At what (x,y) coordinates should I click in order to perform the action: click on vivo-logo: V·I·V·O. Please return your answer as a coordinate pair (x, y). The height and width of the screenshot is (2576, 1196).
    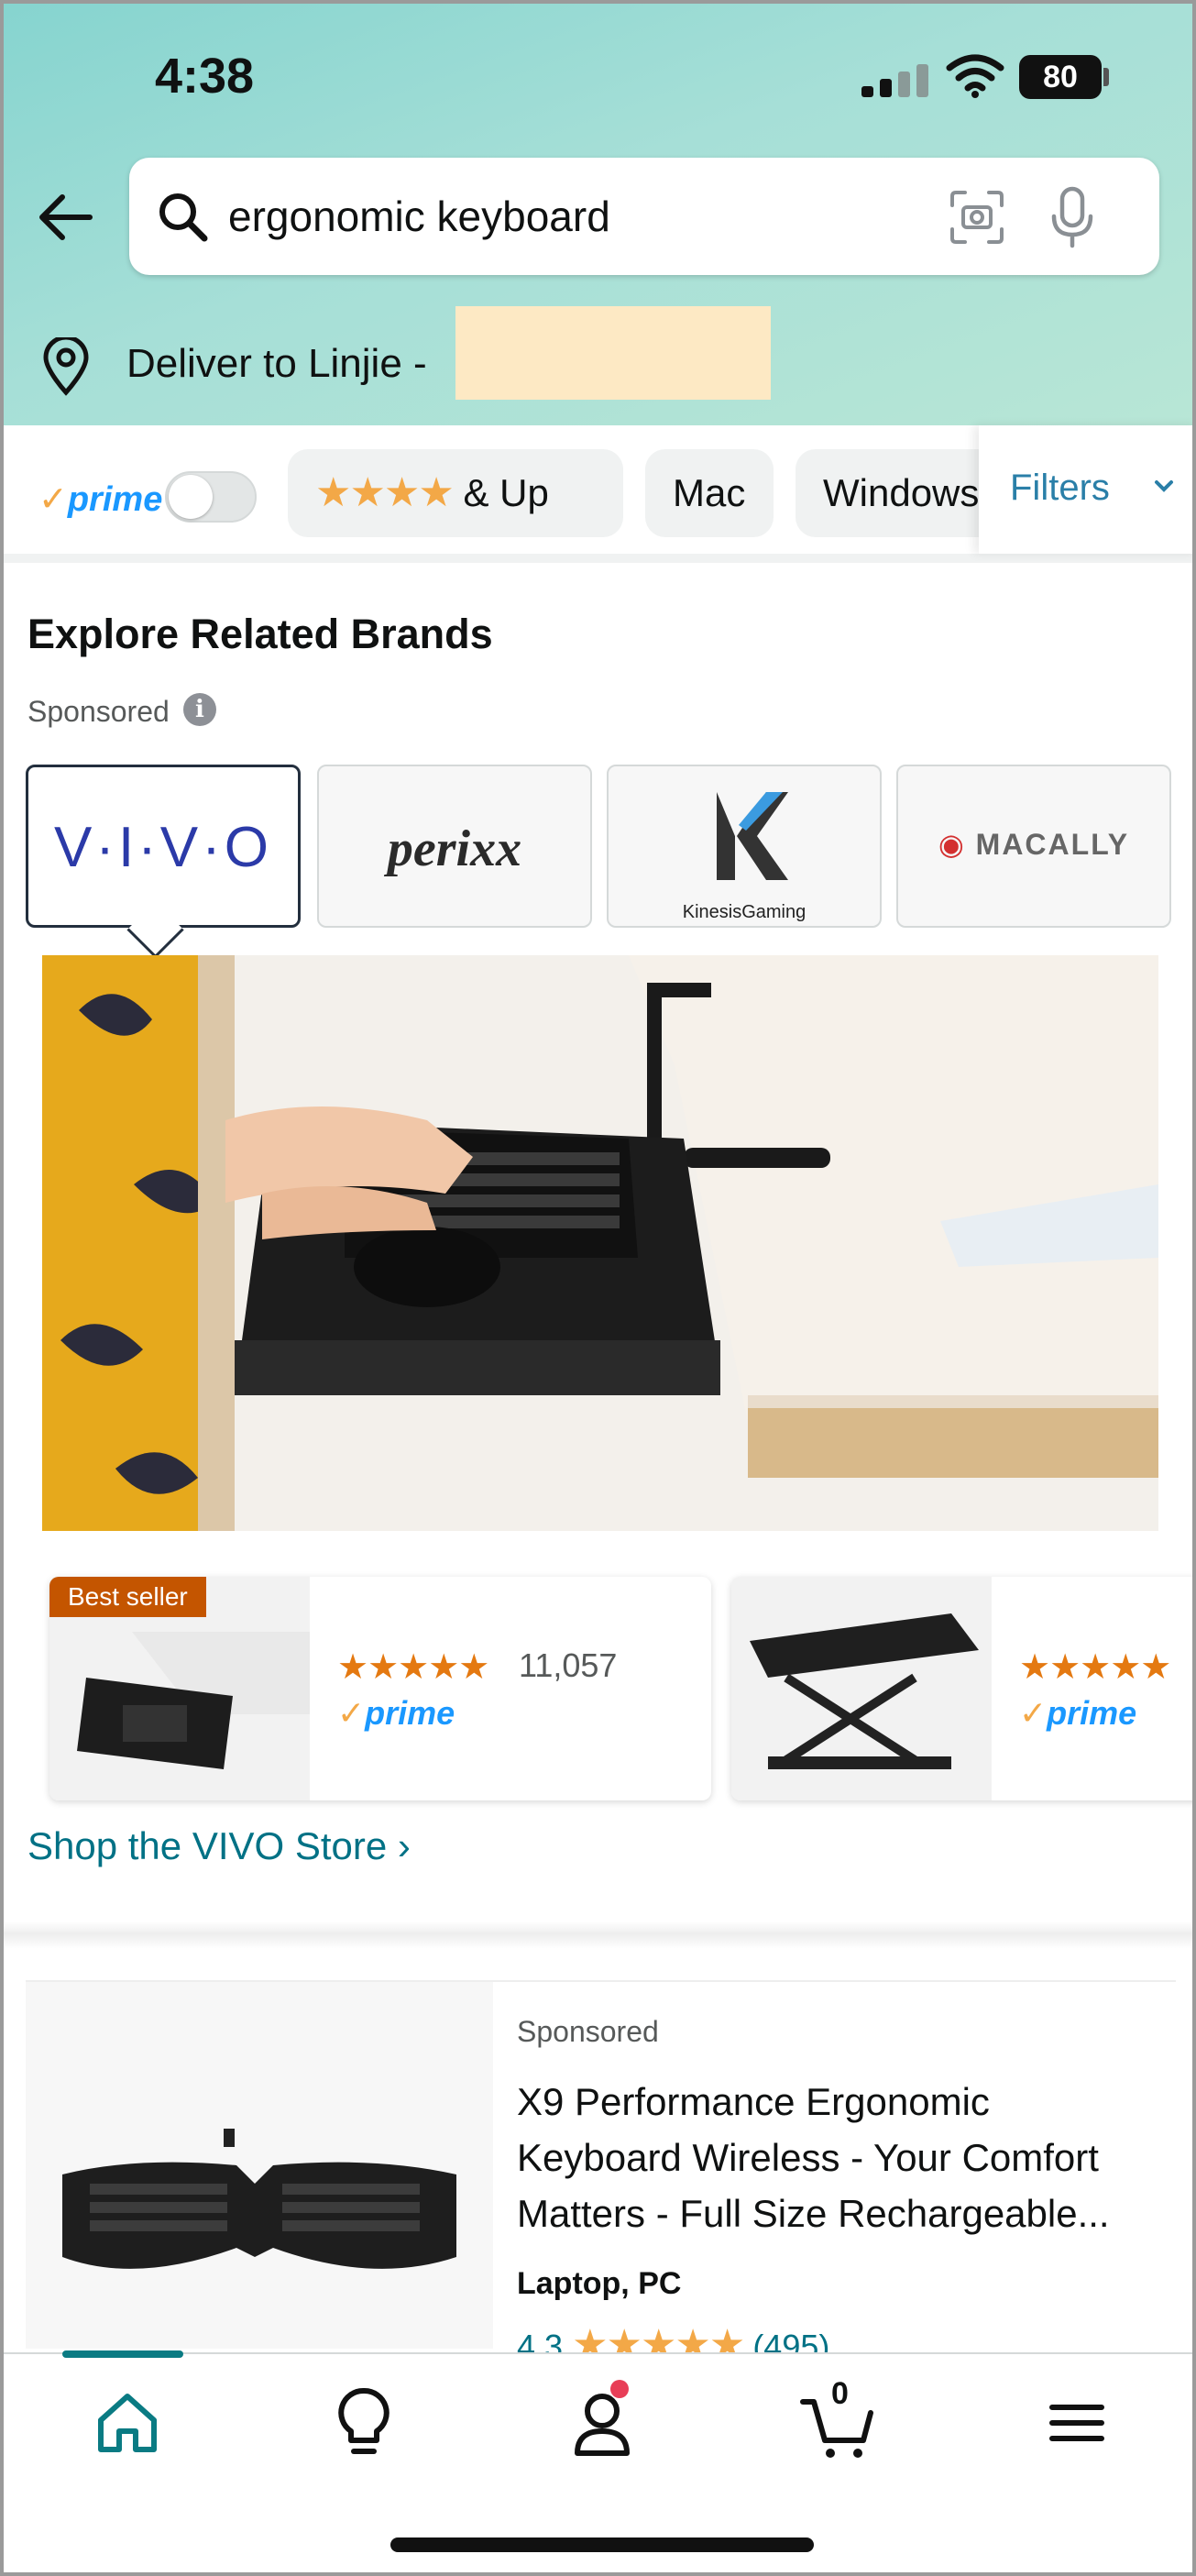
    Looking at the image, I should click on (163, 847).